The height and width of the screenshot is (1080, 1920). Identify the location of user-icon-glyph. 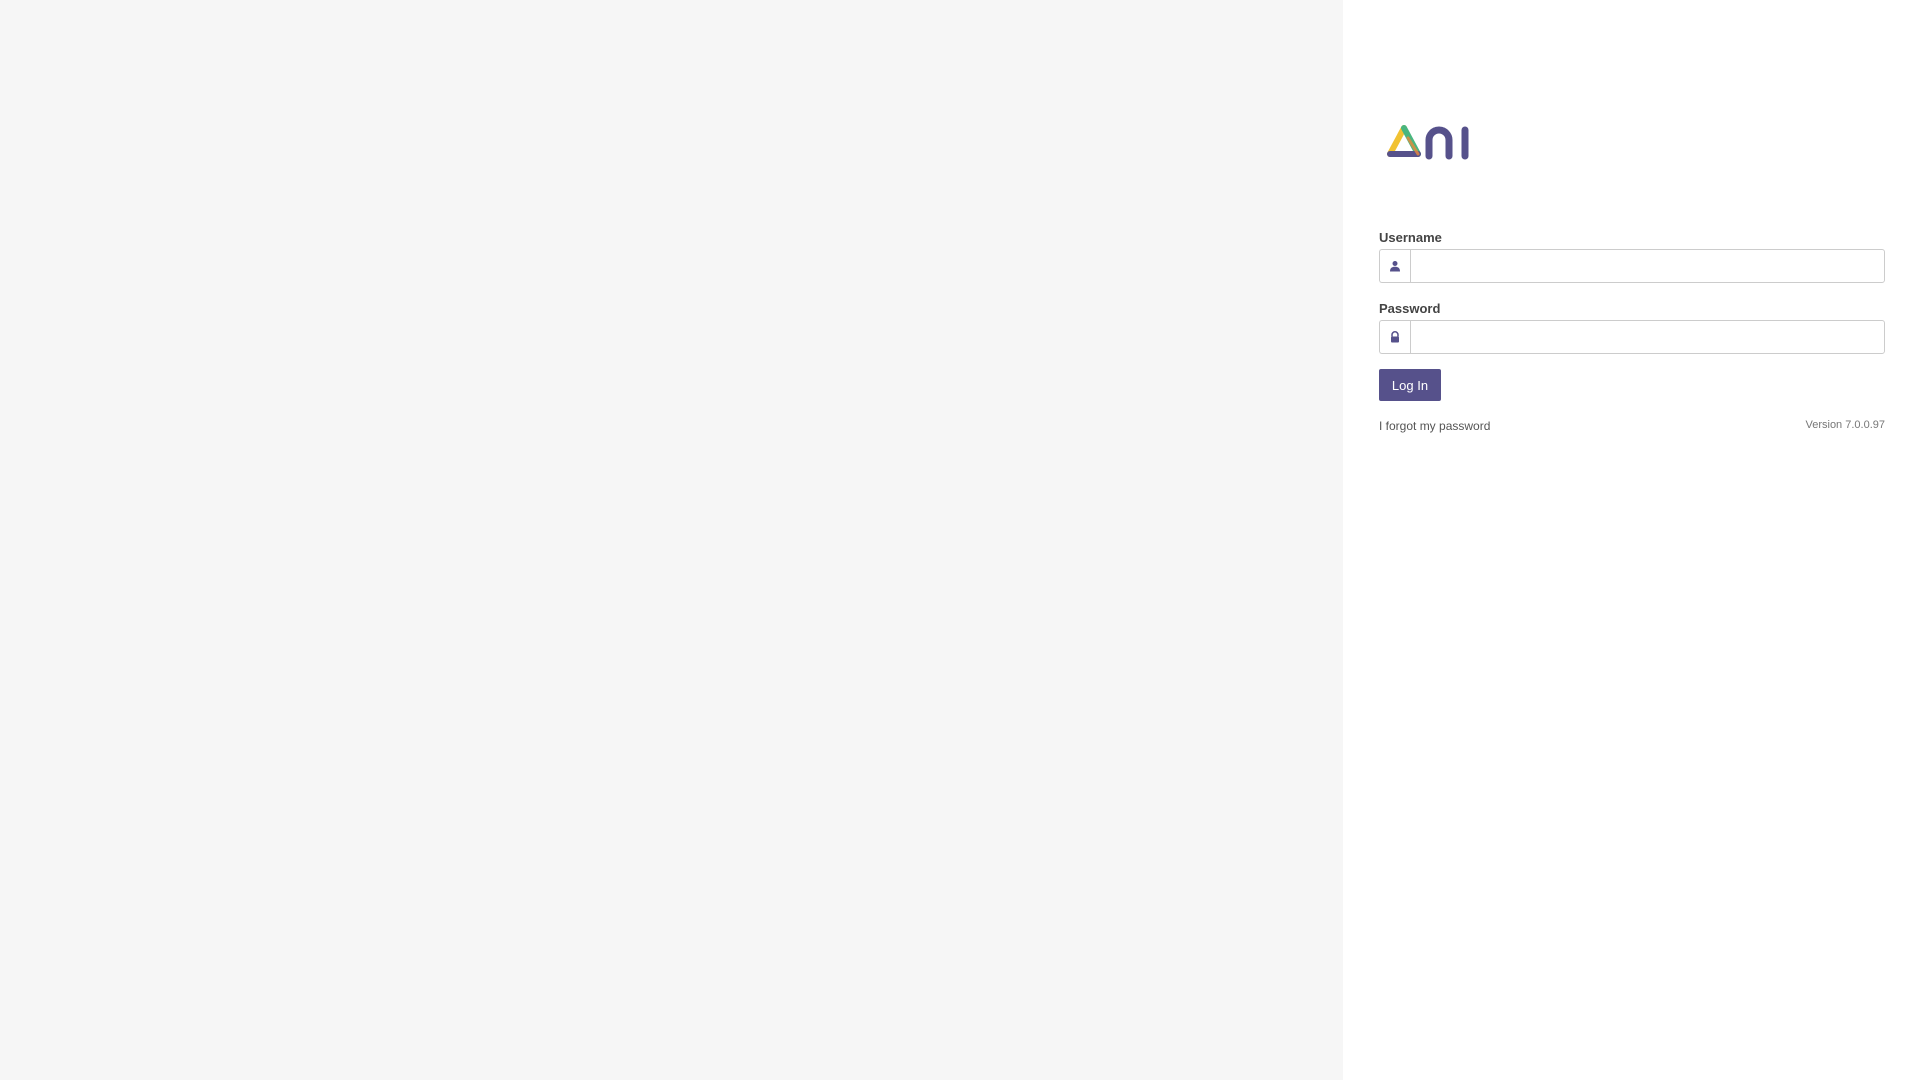
(1395, 266).